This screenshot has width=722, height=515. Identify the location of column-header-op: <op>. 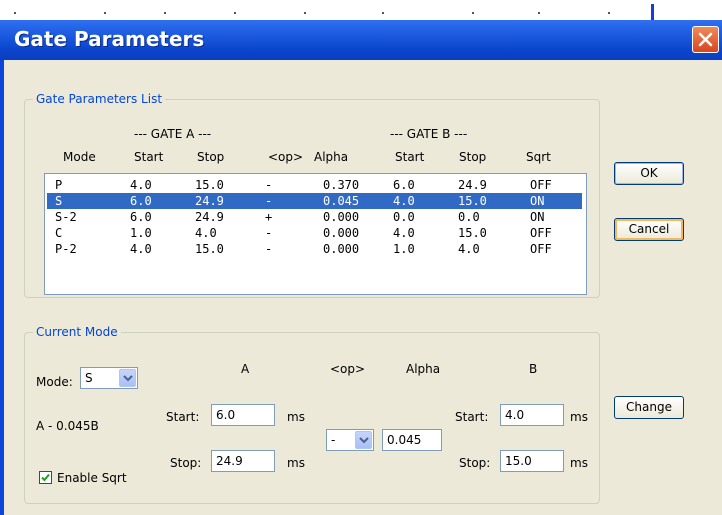
(286, 157).